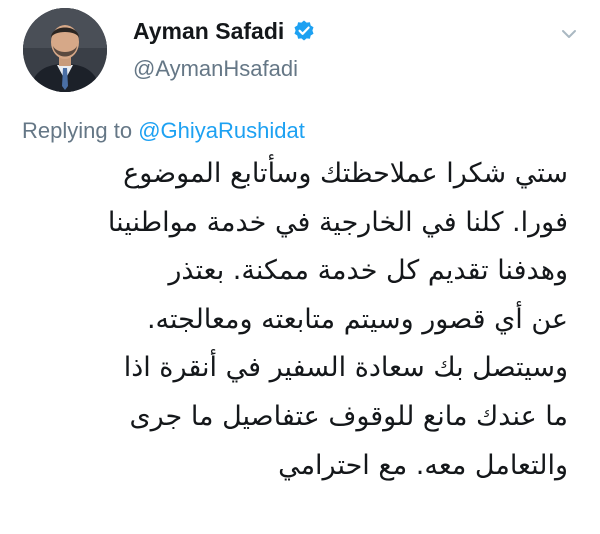 This screenshot has height=534, width=600. Describe the element at coordinates (80, 130) in the screenshot. I see `replying-to-label: Replying to` at that location.